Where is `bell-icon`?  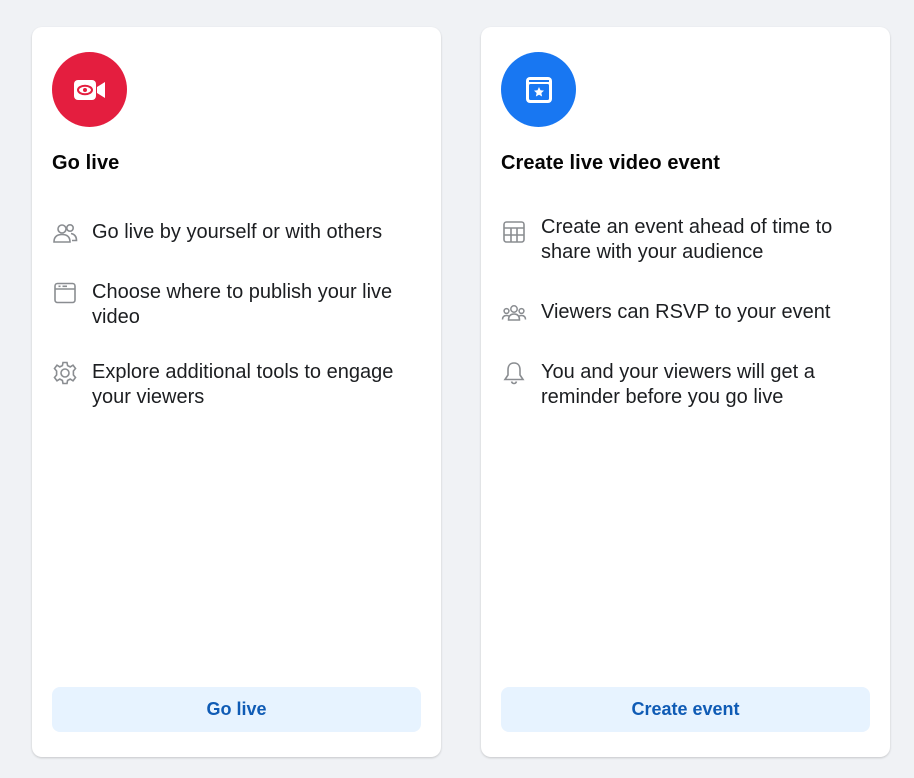 bell-icon is located at coordinates (514, 373).